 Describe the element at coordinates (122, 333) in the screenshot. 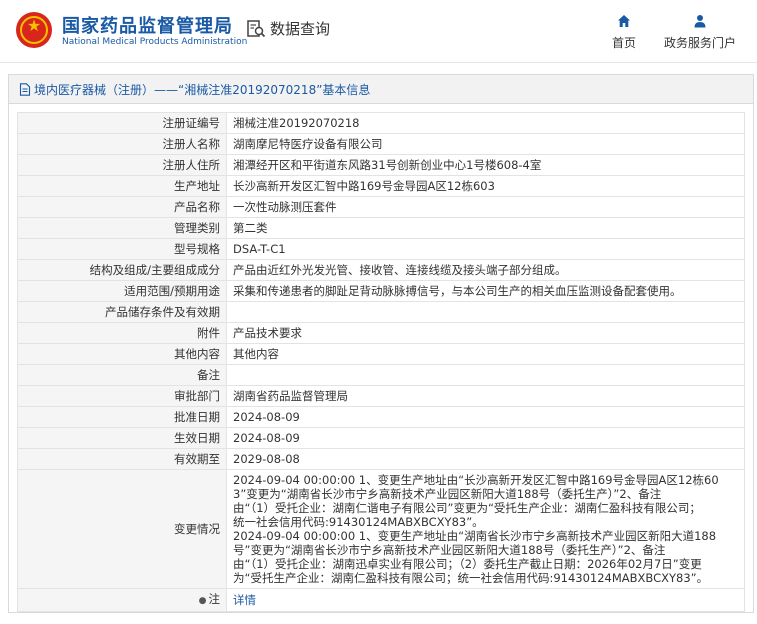

I see `field-label: 附件` at that location.